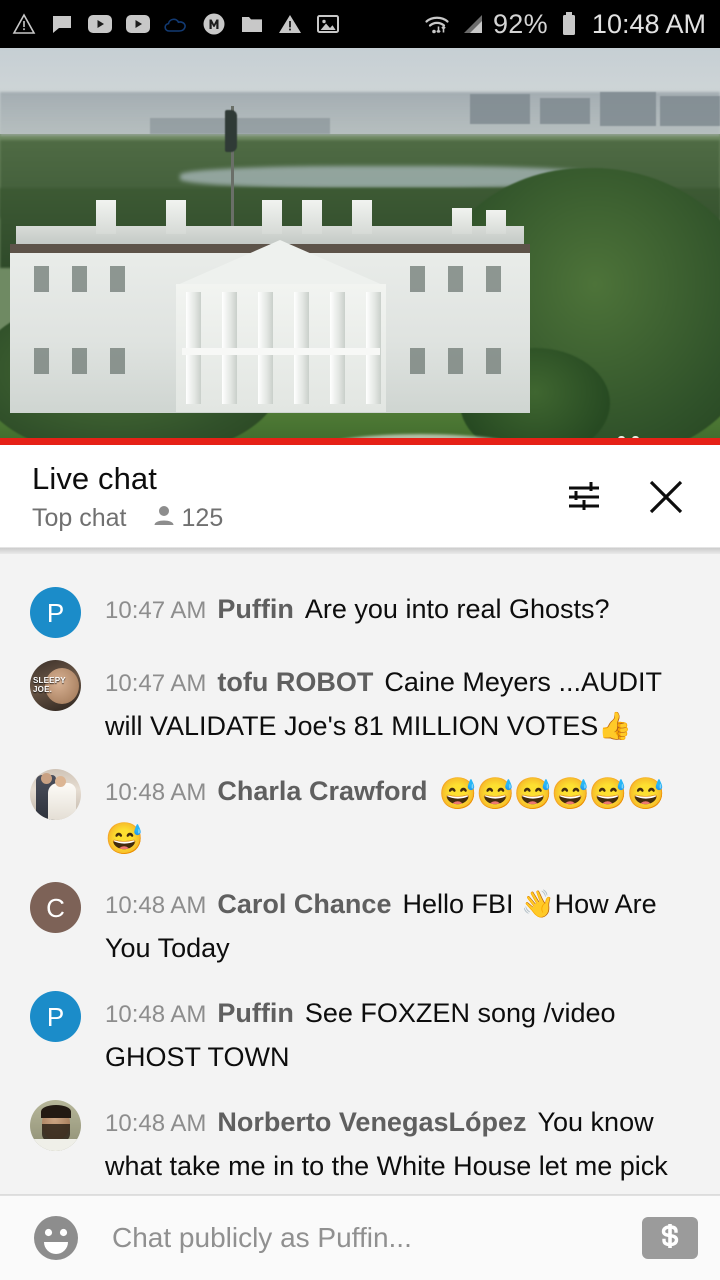 This screenshot has width=720, height=1280. I want to click on chat-subheader: Top chat 125, so click(292, 518).